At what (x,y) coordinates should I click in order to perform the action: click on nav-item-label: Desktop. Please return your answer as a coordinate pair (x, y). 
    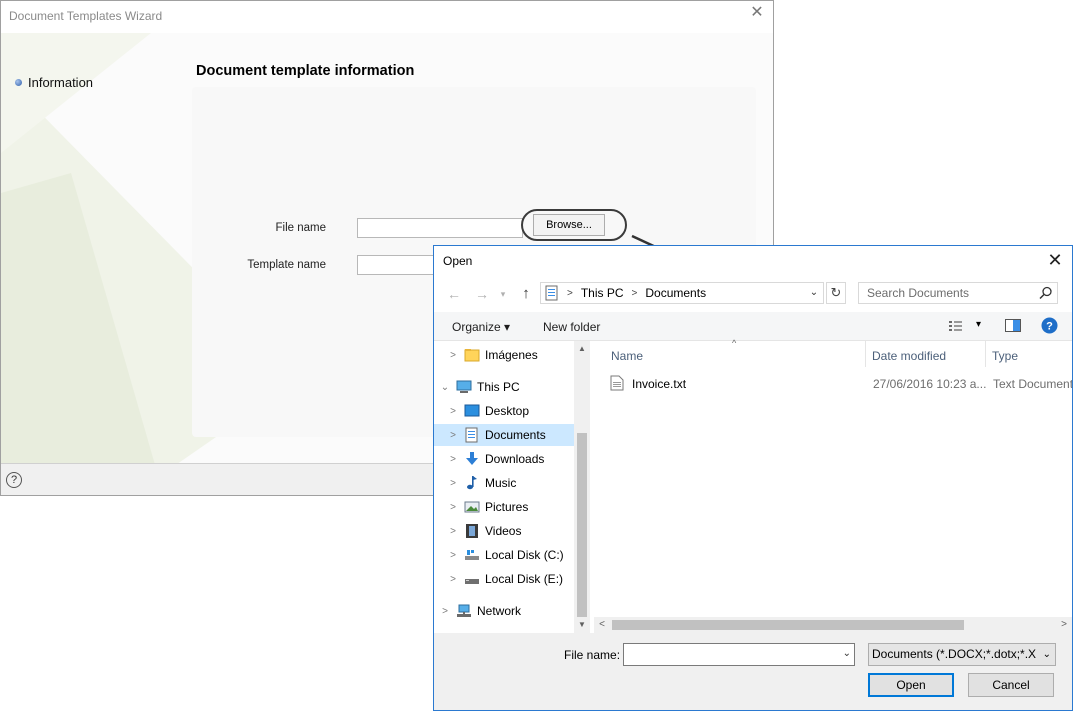
    Looking at the image, I should click on (507, 411).